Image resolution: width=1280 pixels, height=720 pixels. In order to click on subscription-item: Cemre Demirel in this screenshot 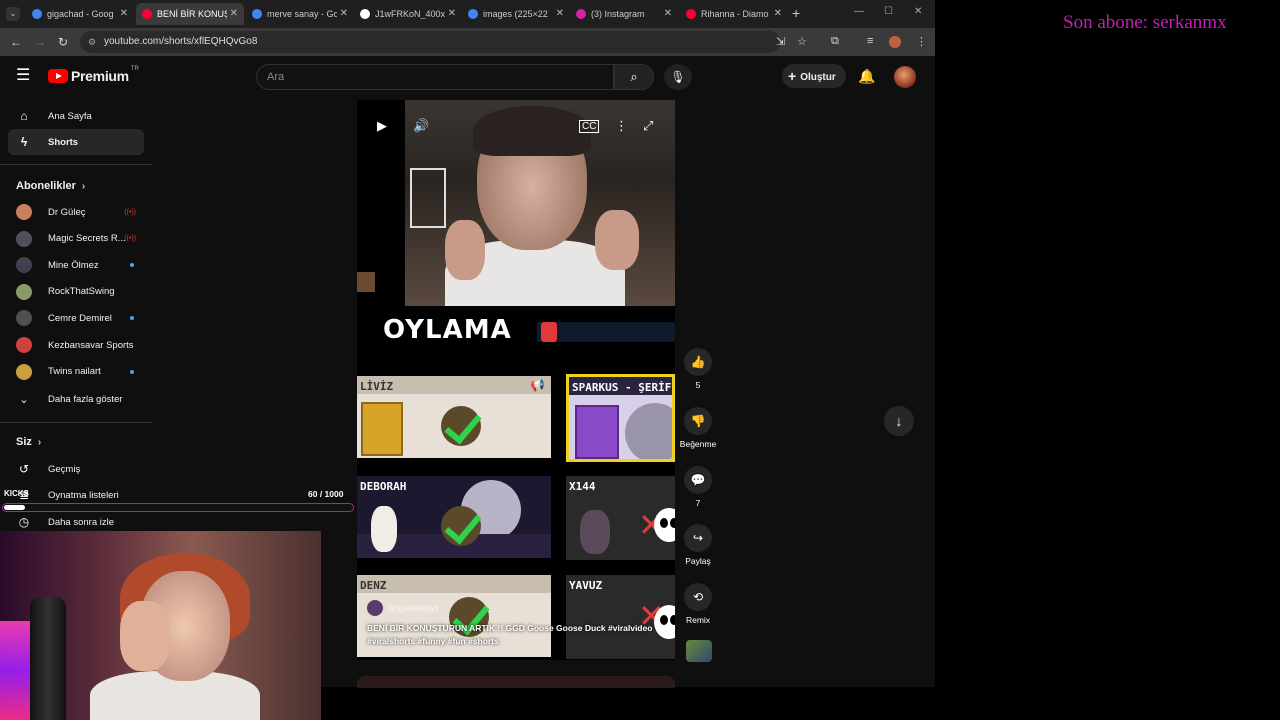, I will do `click(76, 318)`.